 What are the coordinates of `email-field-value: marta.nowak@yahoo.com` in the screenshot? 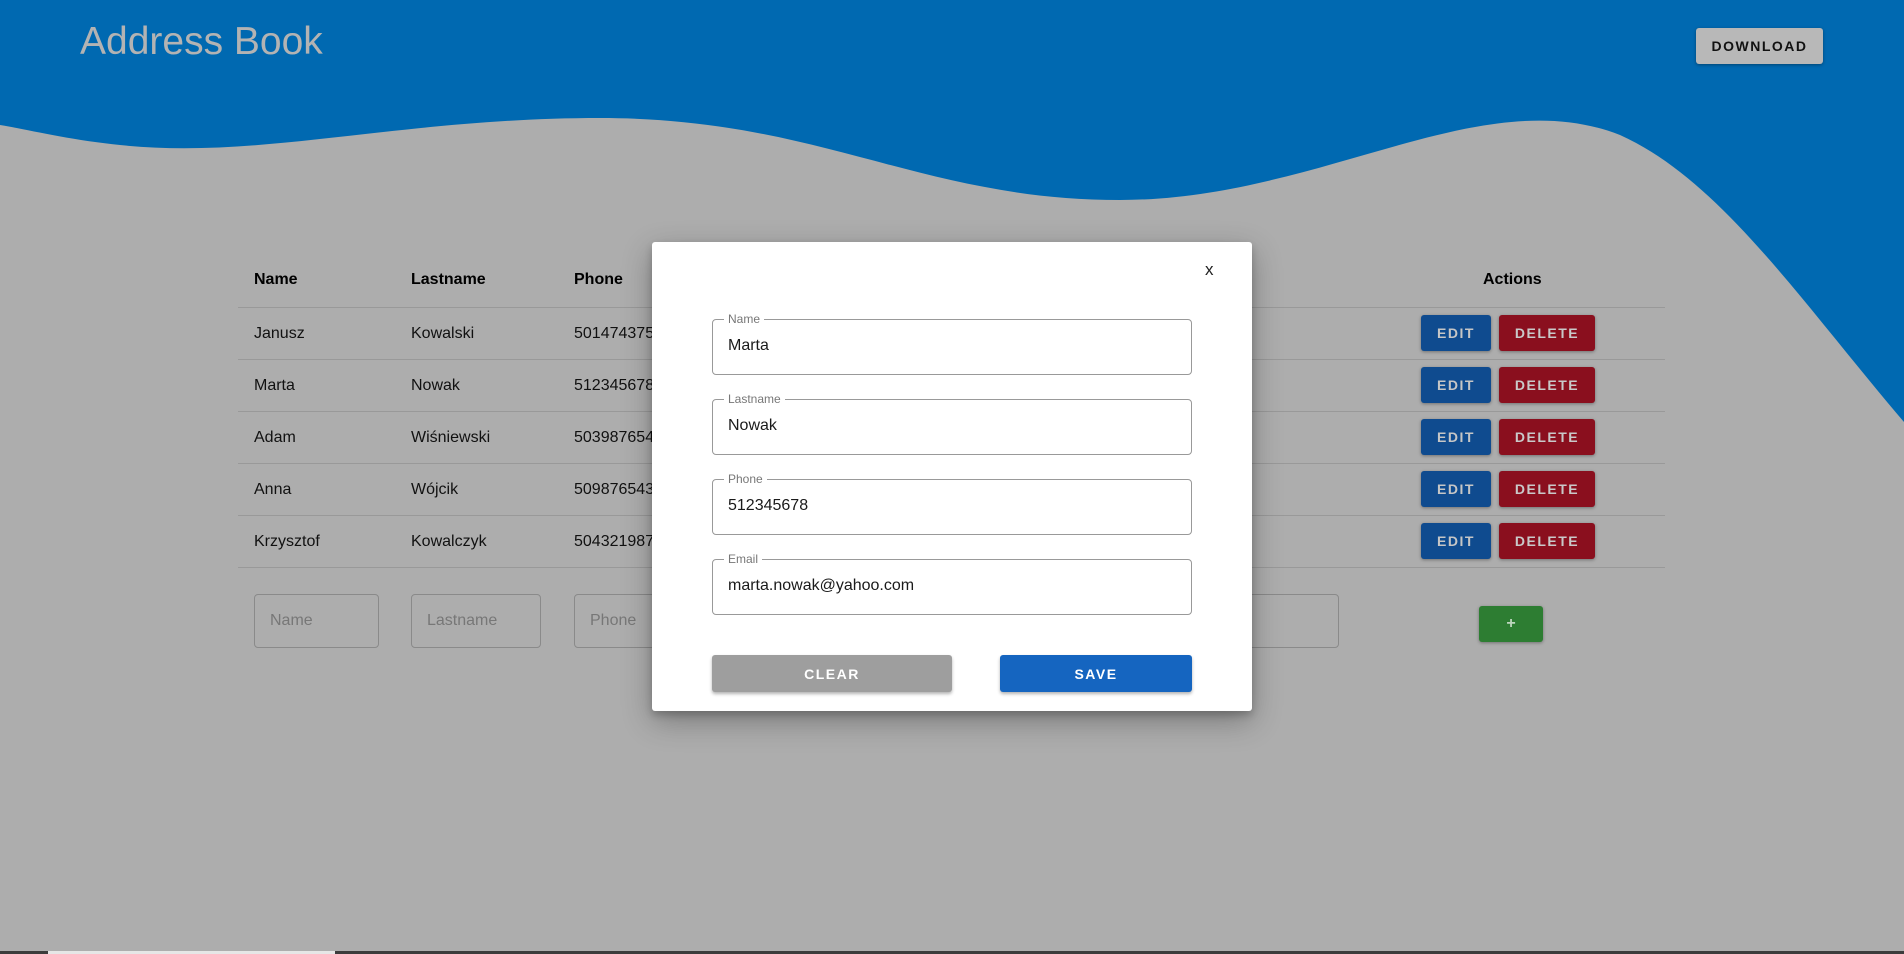 It's located at (821, 585).